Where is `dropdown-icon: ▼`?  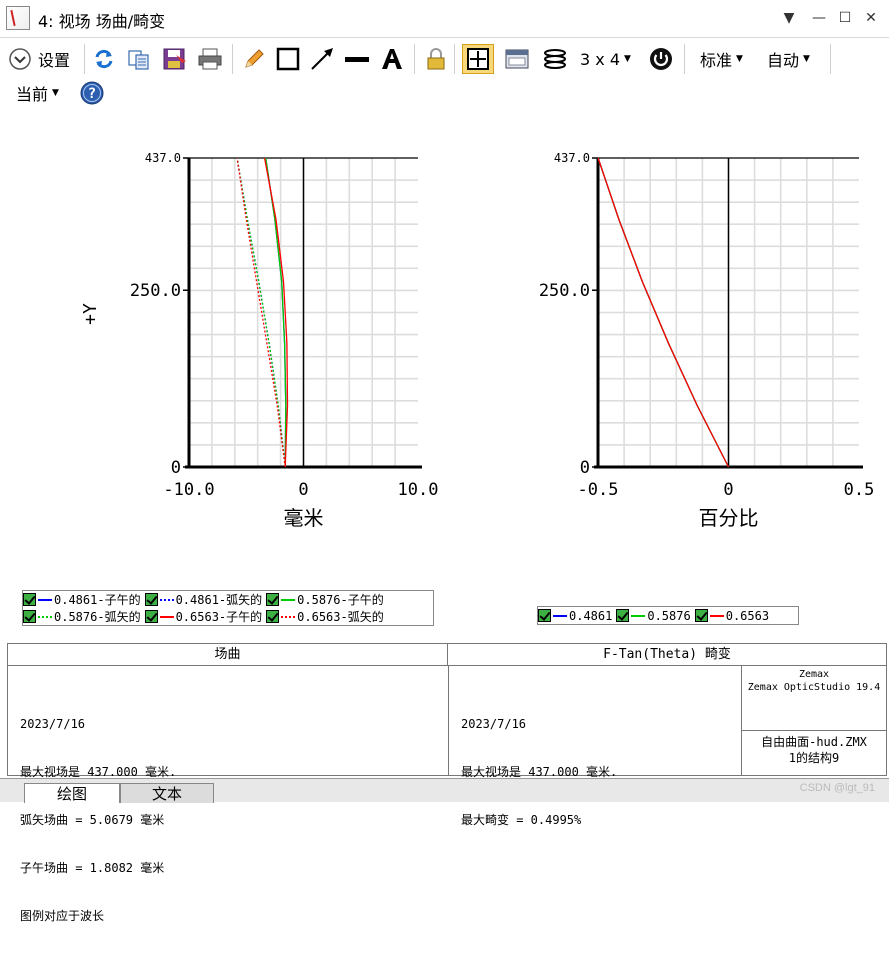 dropdown-icon: ▼ is located at coordinates (789, 18).